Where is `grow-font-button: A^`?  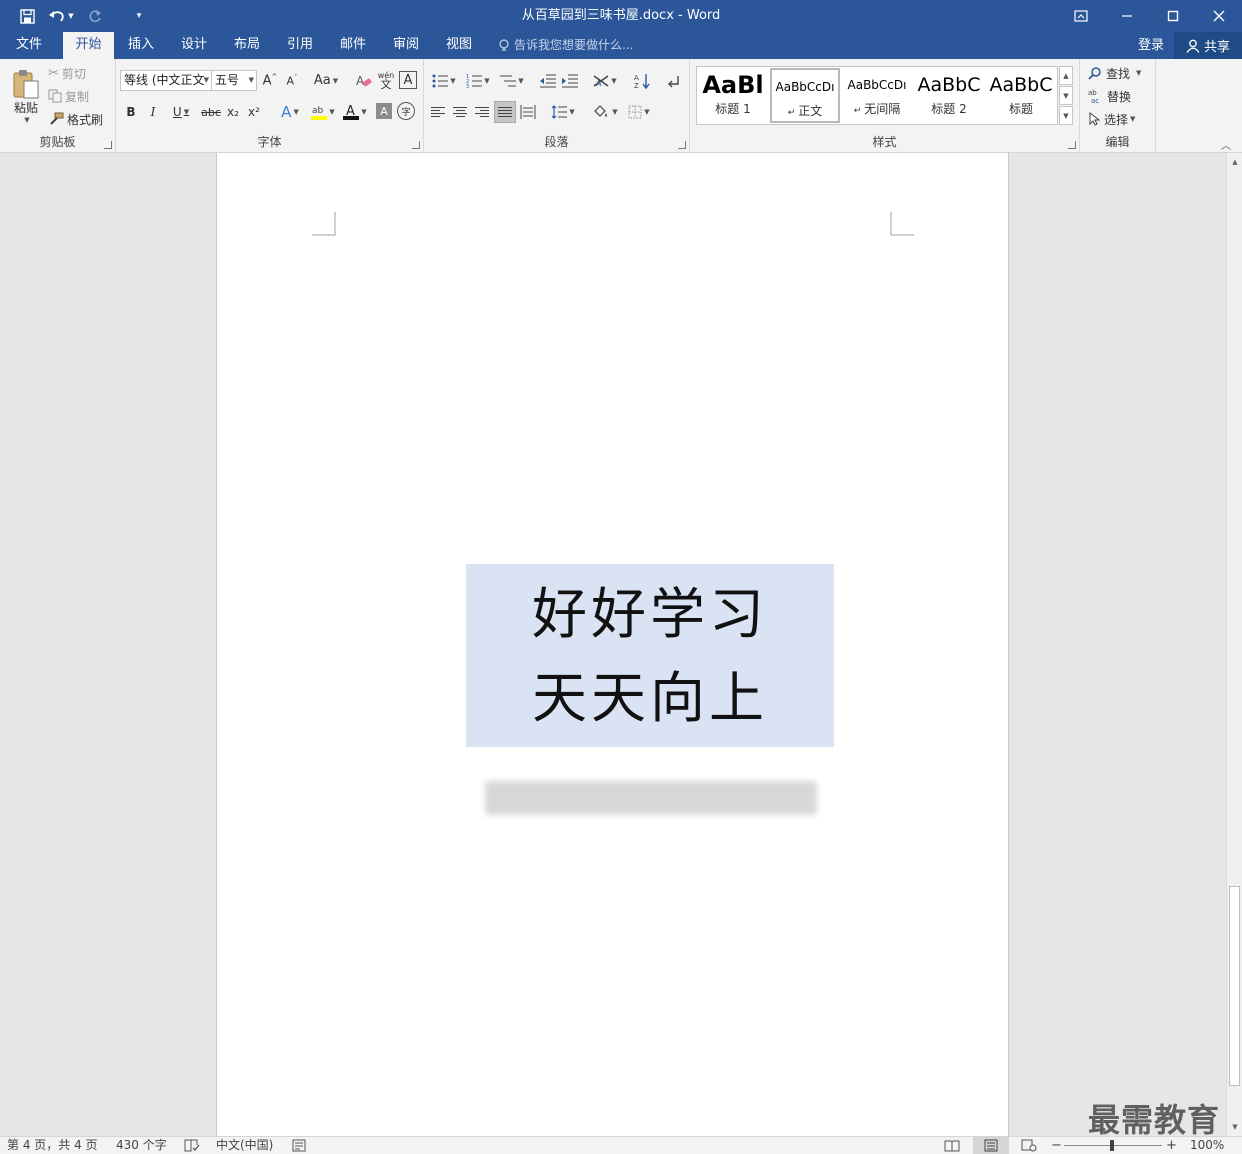 grow-font-button: A^ is located at coordinates (270, 80).